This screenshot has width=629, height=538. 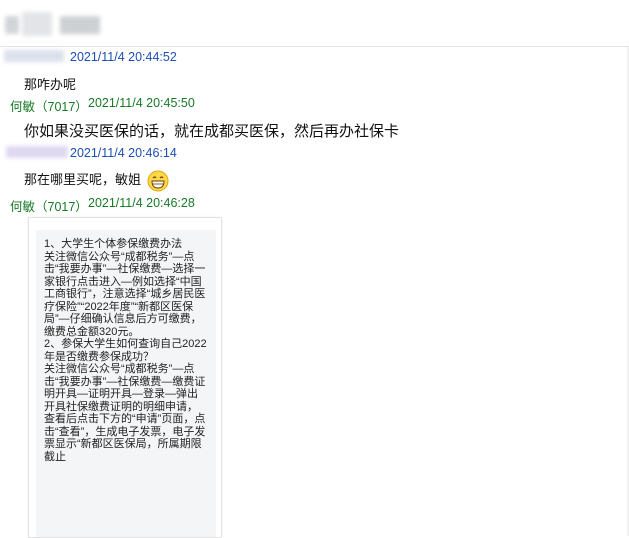 I want to click on blurred-title, so click(x=37, y=24).